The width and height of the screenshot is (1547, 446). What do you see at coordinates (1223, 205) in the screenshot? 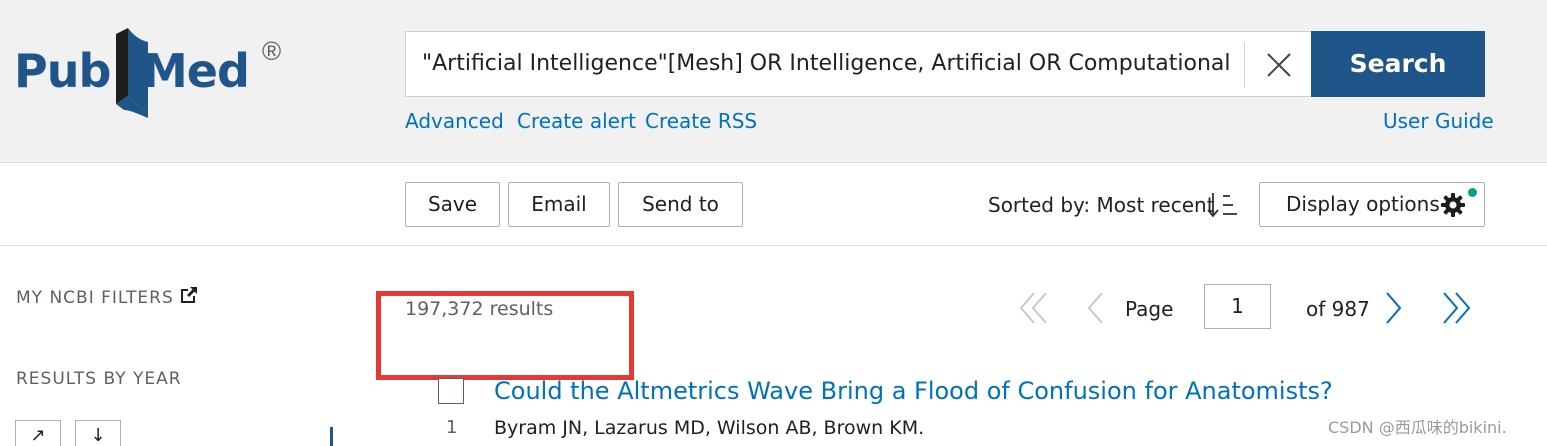
I see `sort-order-icon` at bounding box center [1223, 205].